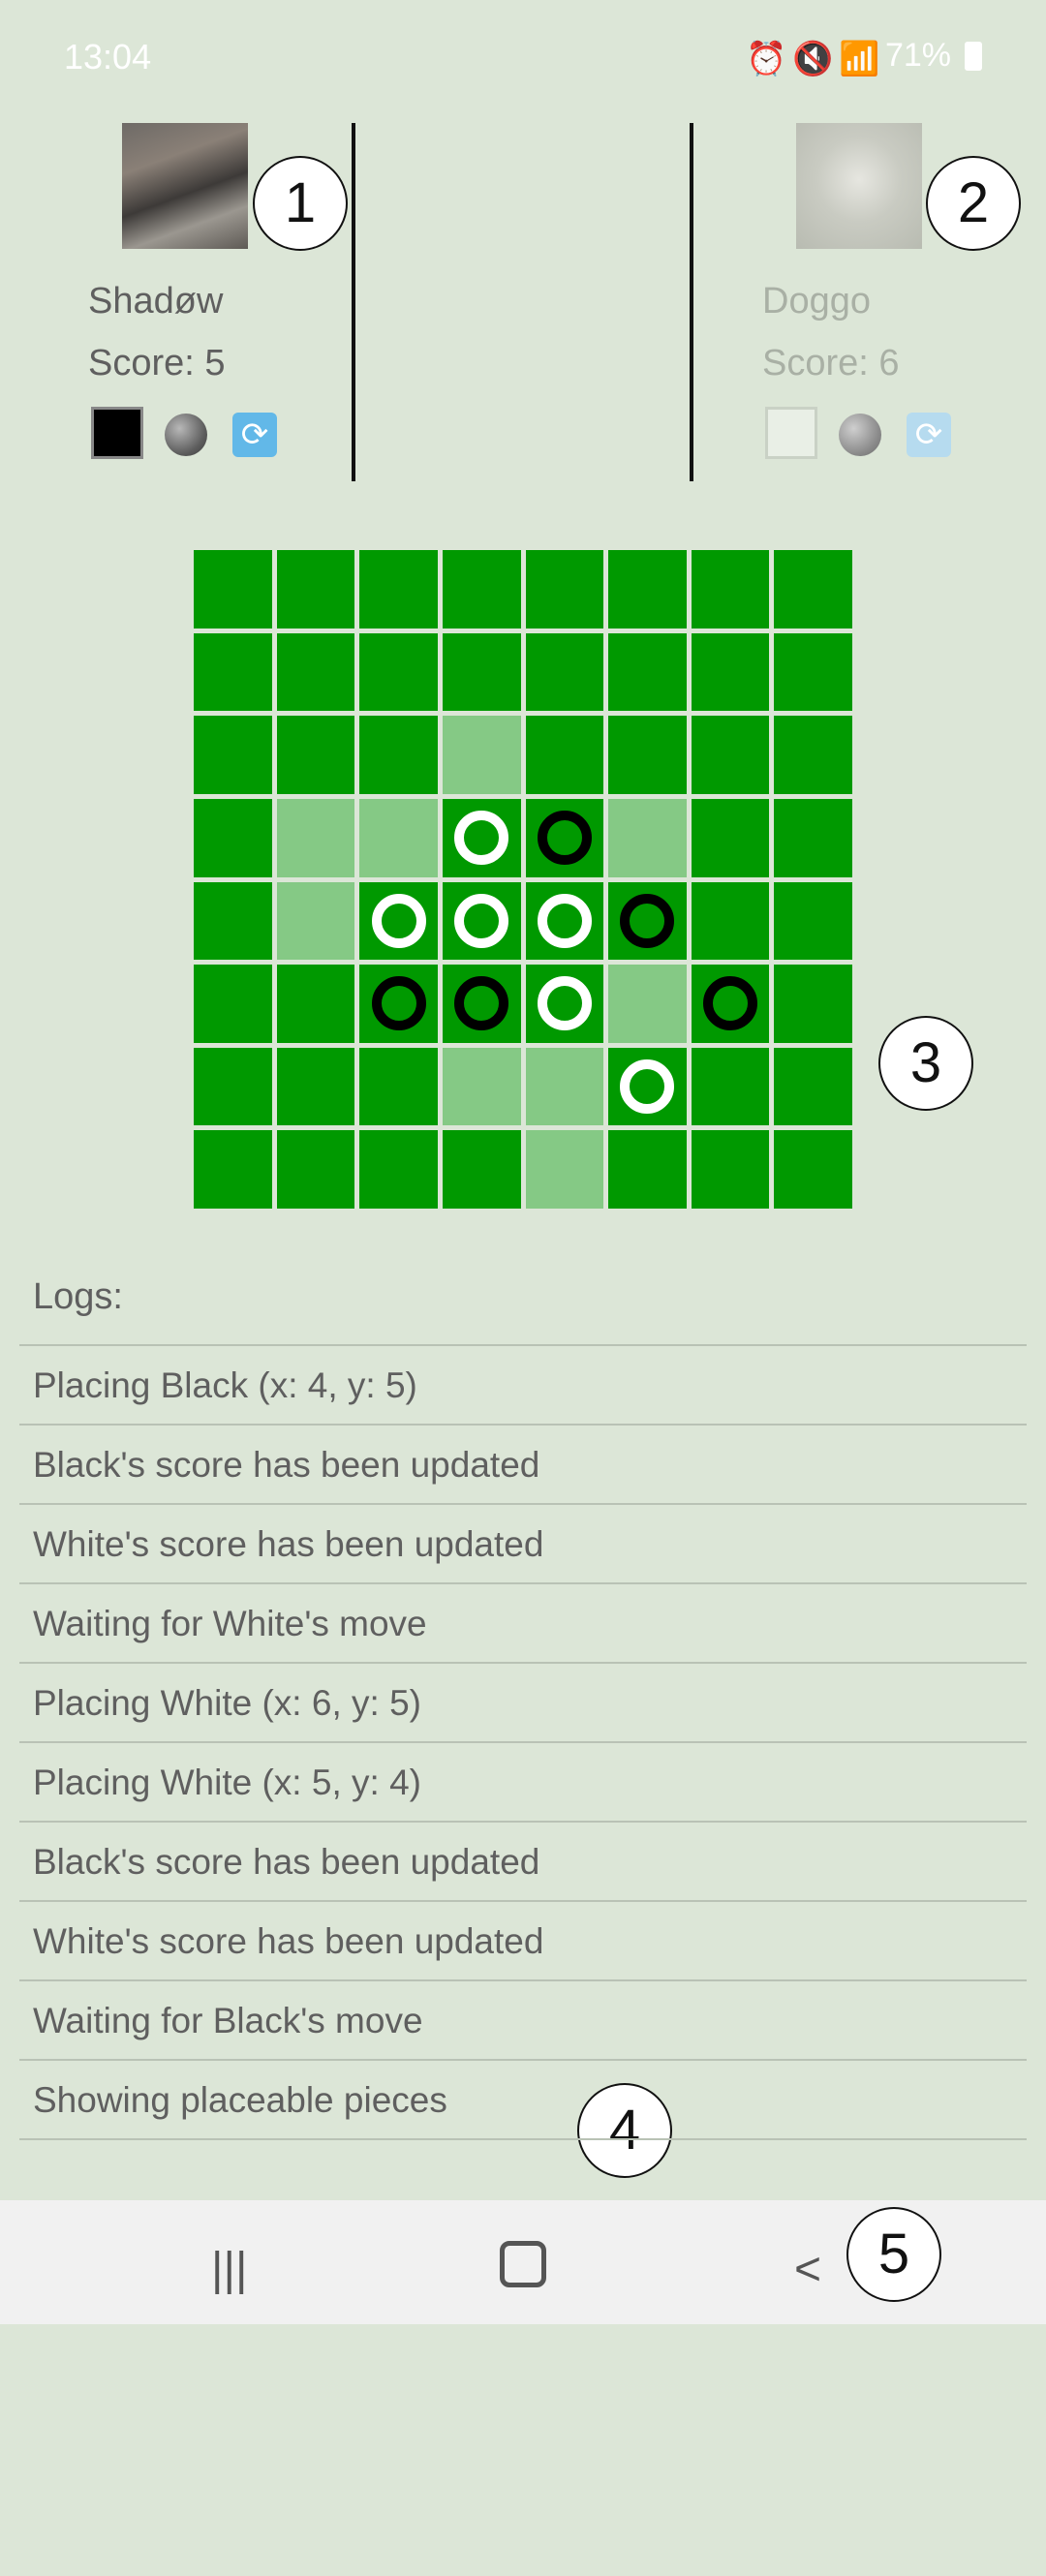 This screenshot has width=1046, height=2576. I want to click on back-icon: <, so click(807, 2269).